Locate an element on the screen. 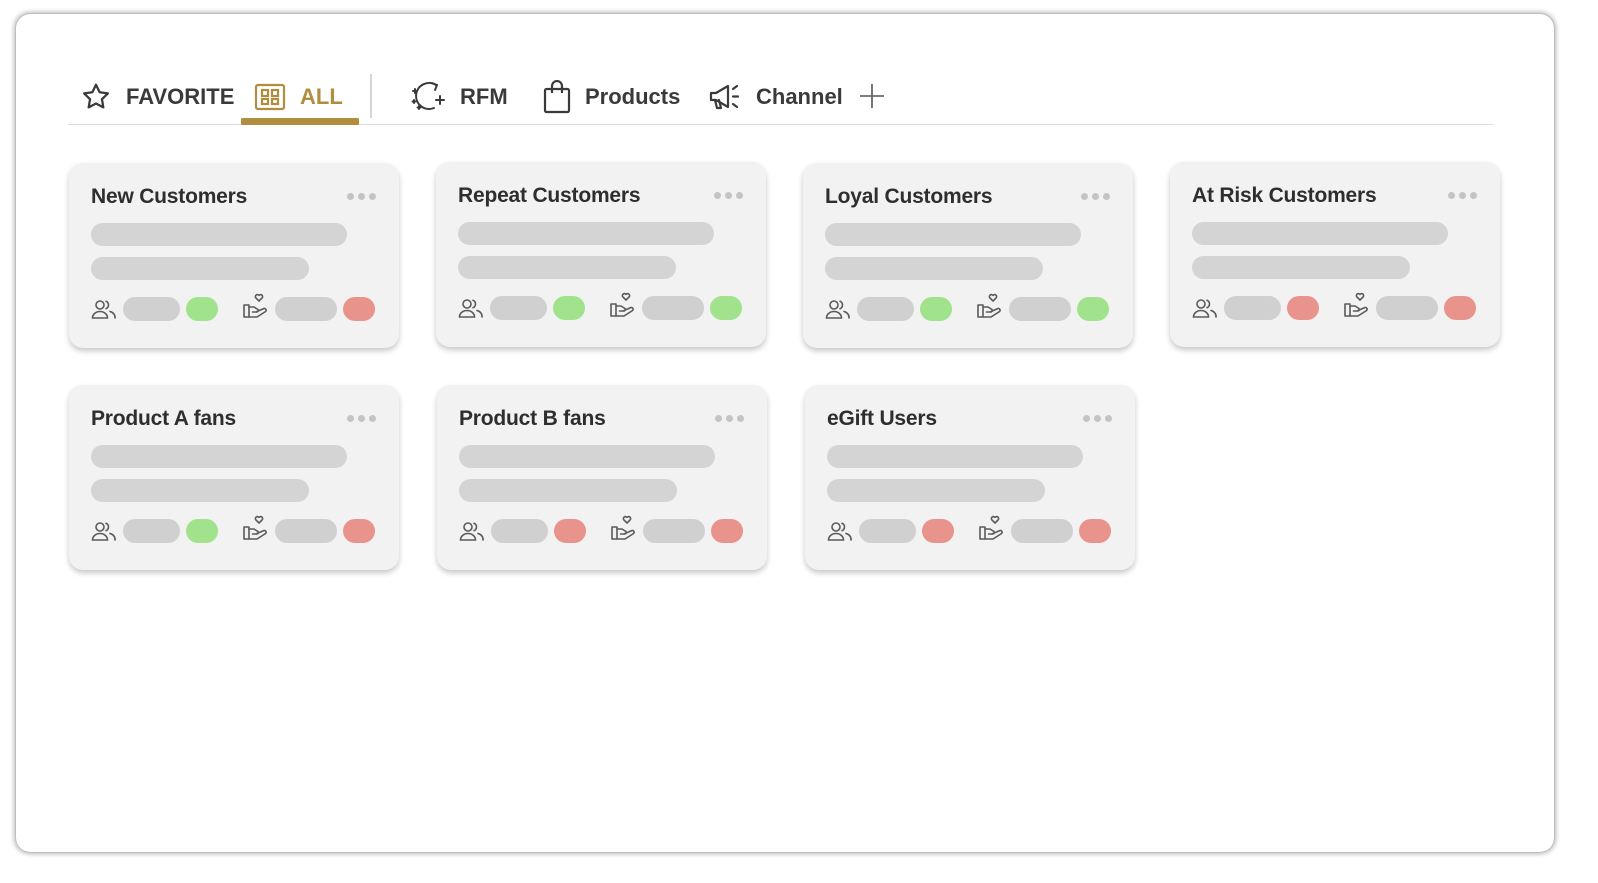  segment-card: Loyal Customers is located at coordinates (968, 255).